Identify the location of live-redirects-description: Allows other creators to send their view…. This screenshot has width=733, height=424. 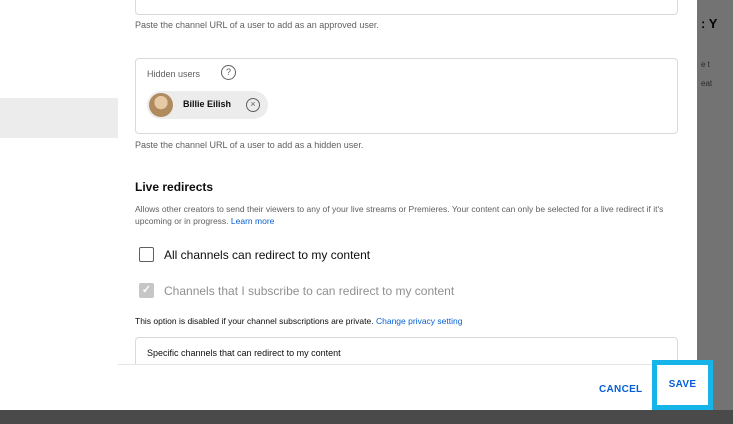
(410, 215).